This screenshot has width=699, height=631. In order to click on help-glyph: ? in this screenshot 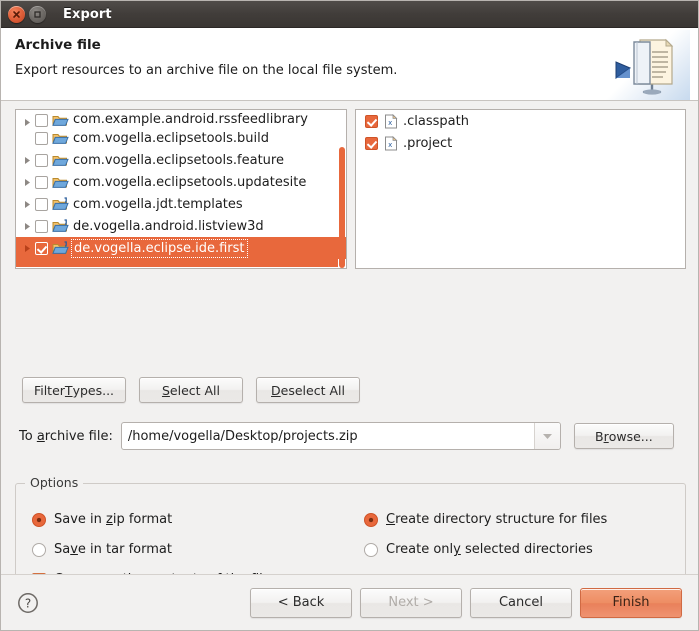, I will do `click(28, 602)`.